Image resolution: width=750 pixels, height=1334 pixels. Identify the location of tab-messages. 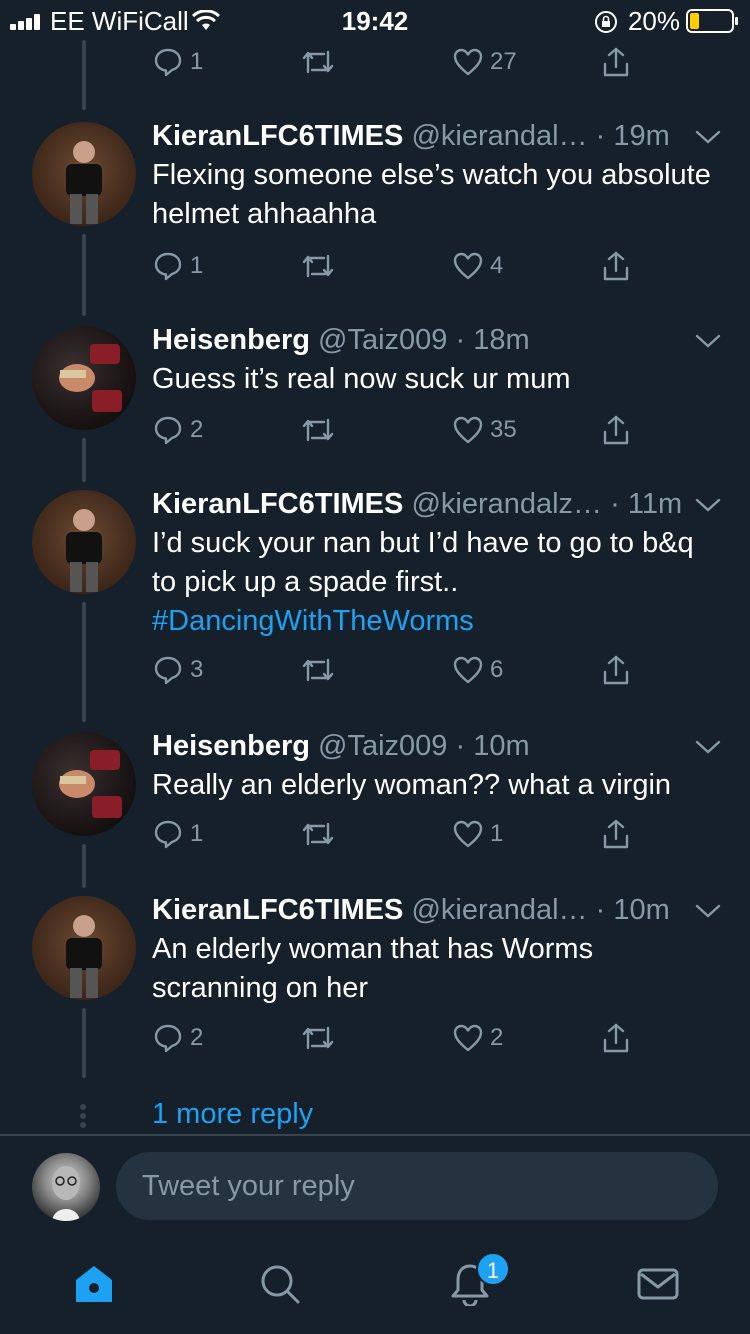
(658, 1284).